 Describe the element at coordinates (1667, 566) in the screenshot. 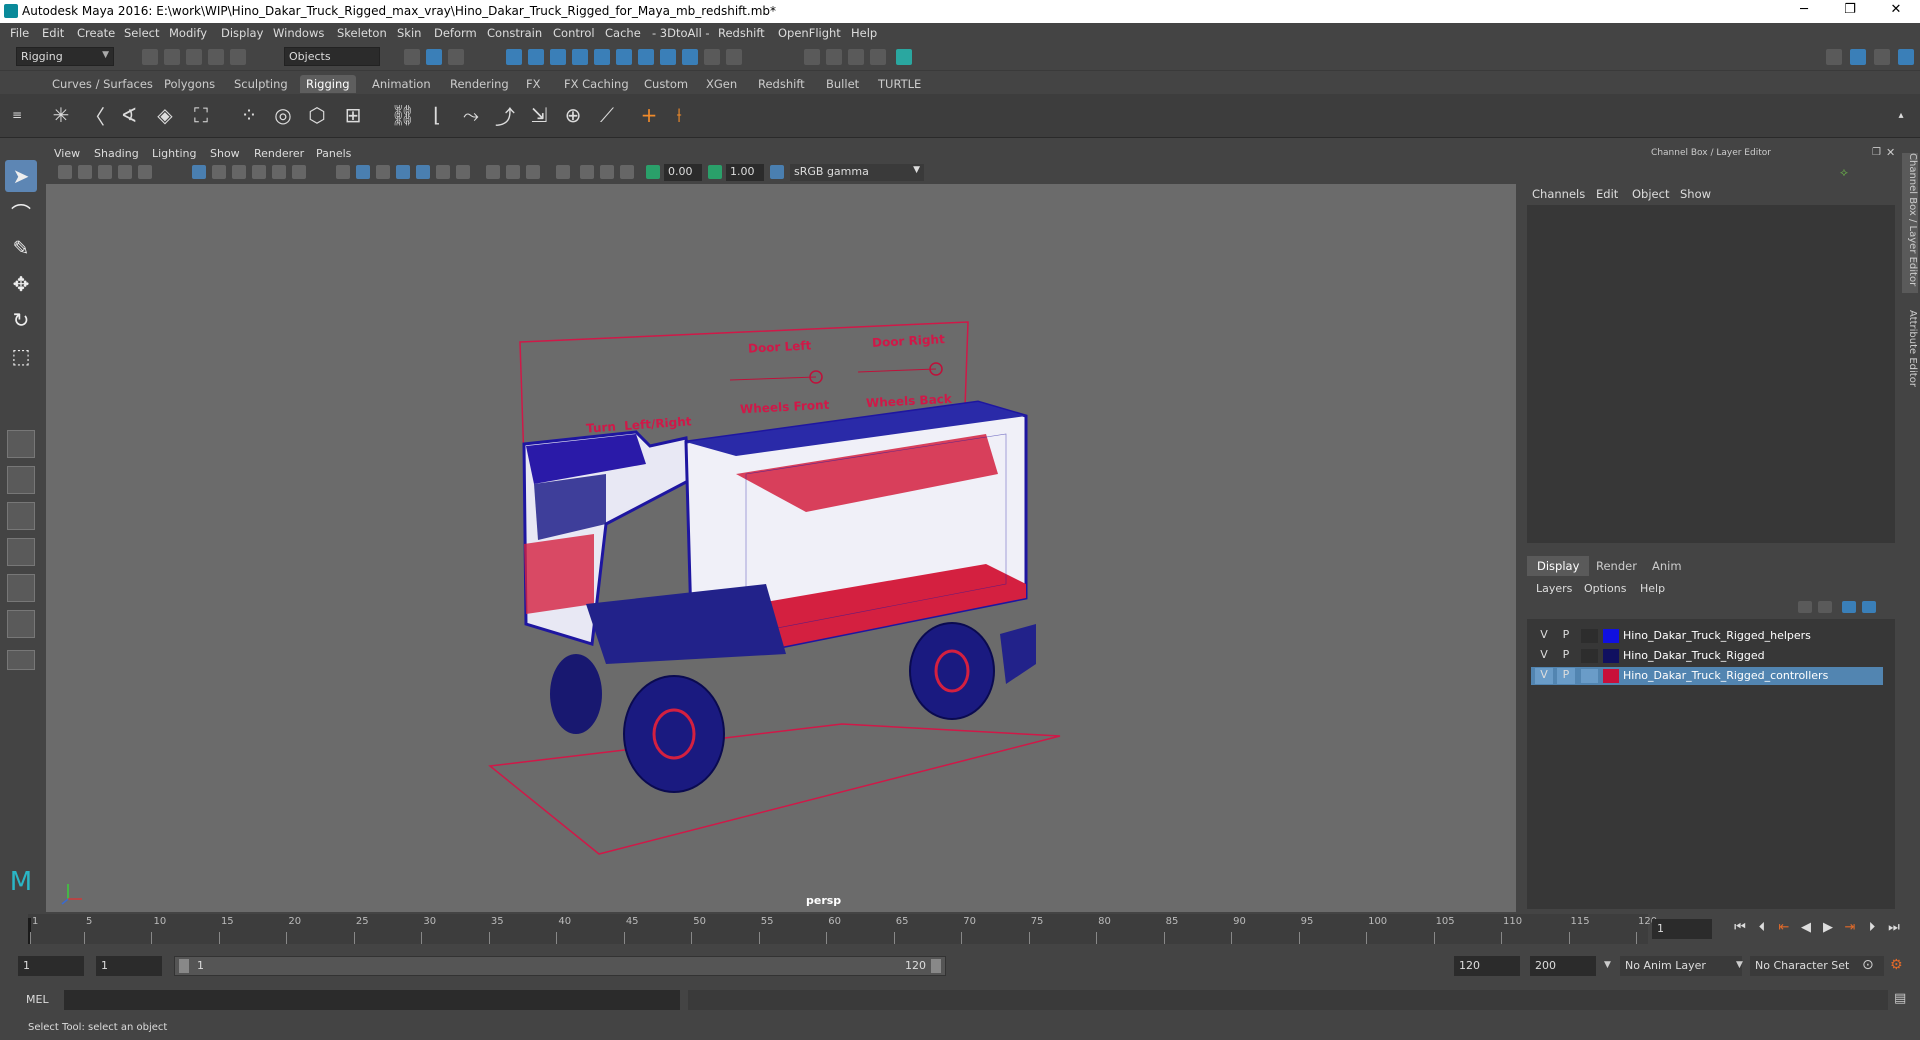

I see `tab-anim: Anim` at that location.